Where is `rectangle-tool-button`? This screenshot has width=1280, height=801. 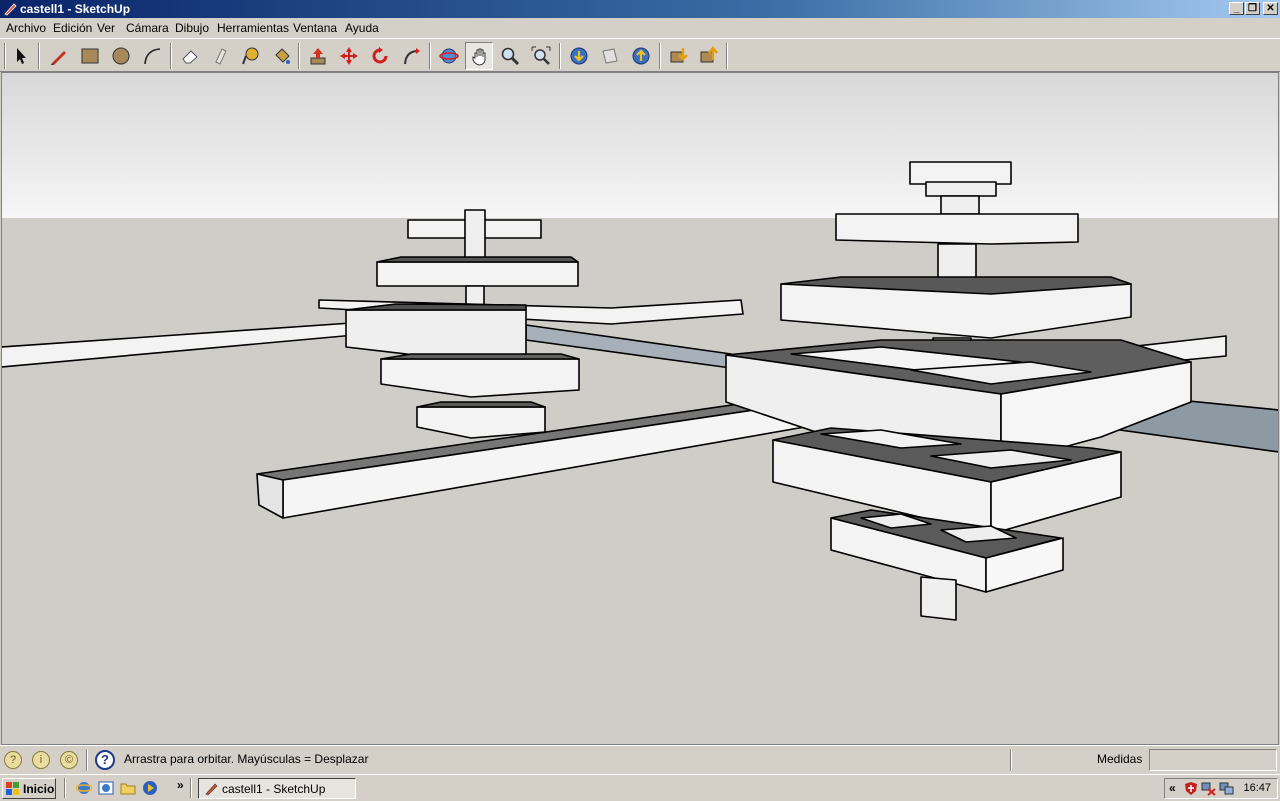
rectangle-tool-button is located at coordinates (90, 56).